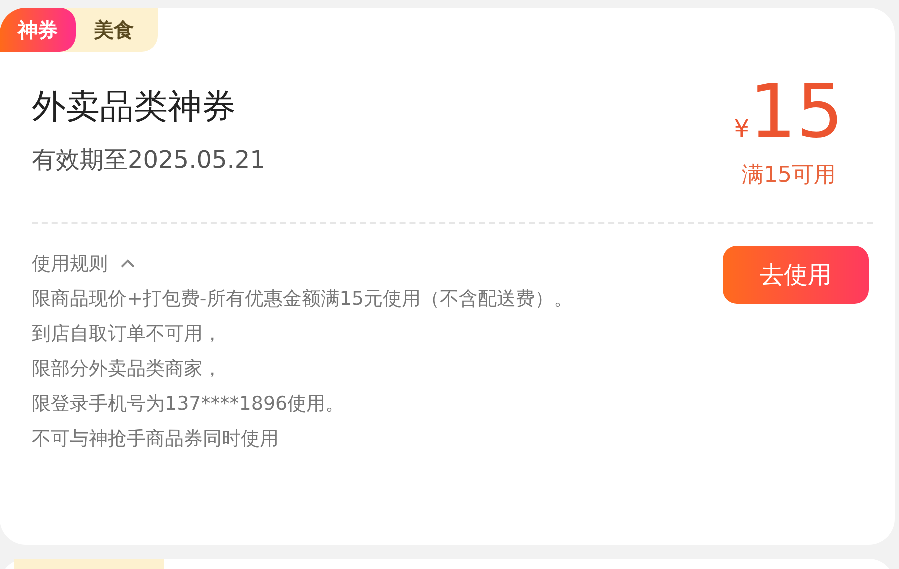  Describe the element at coordinates (156, 439) in the screenshot. I see `rule-text: 不可与神抢手商品券同时使用` at that location.